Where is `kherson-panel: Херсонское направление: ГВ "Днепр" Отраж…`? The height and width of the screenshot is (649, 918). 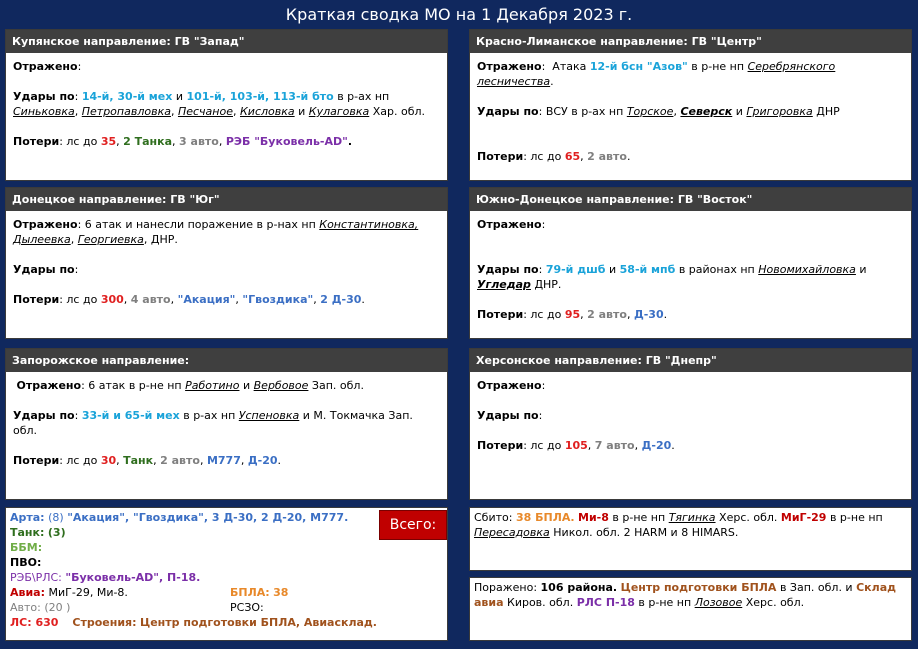
kherson-panel: Херсонское направление: ГВ "Днепр" Отраж… is located at coordinates (690, 424).